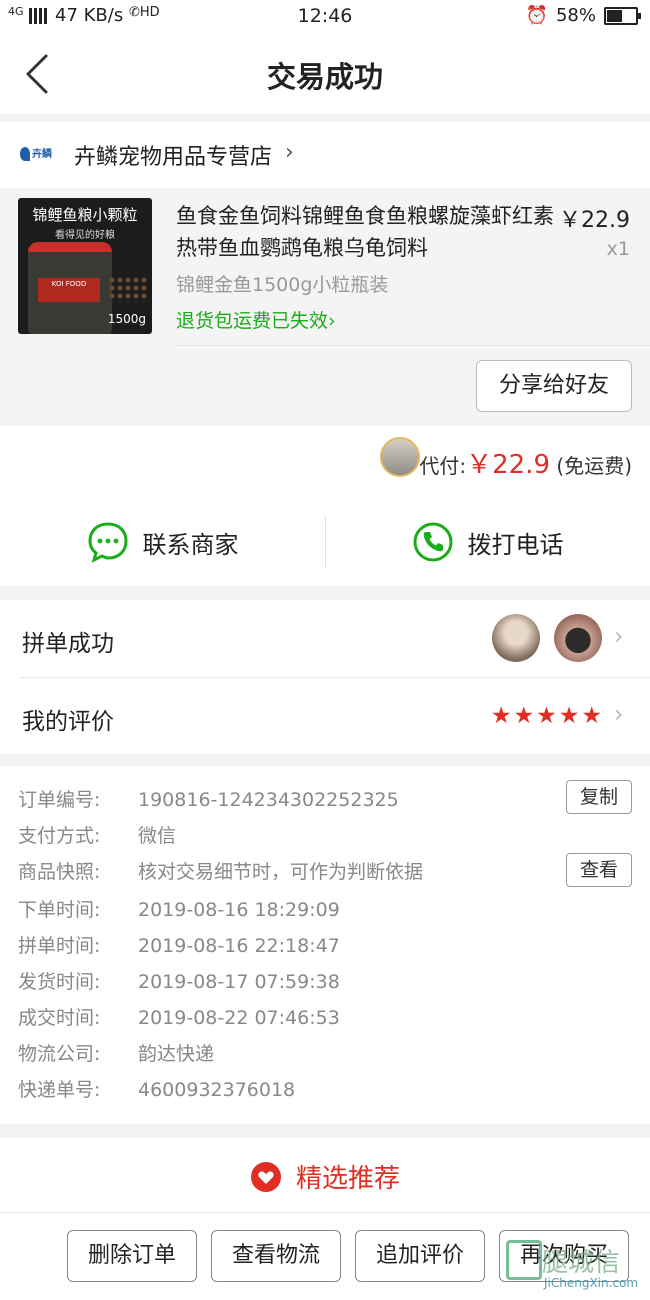 This screenshot has height=1300, width=650. Describe the element at coordinates (59, 1018) in the screenshot. I see `detail-label: 成交时间:` at that location.